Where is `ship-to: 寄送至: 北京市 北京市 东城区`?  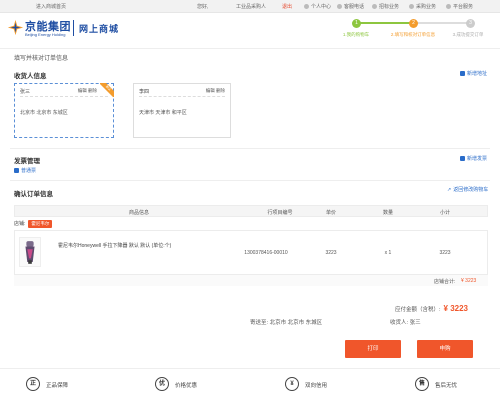
ship-to: 寄送至: 北京市 北京市 东城区 is located at coordinates (286, 323).